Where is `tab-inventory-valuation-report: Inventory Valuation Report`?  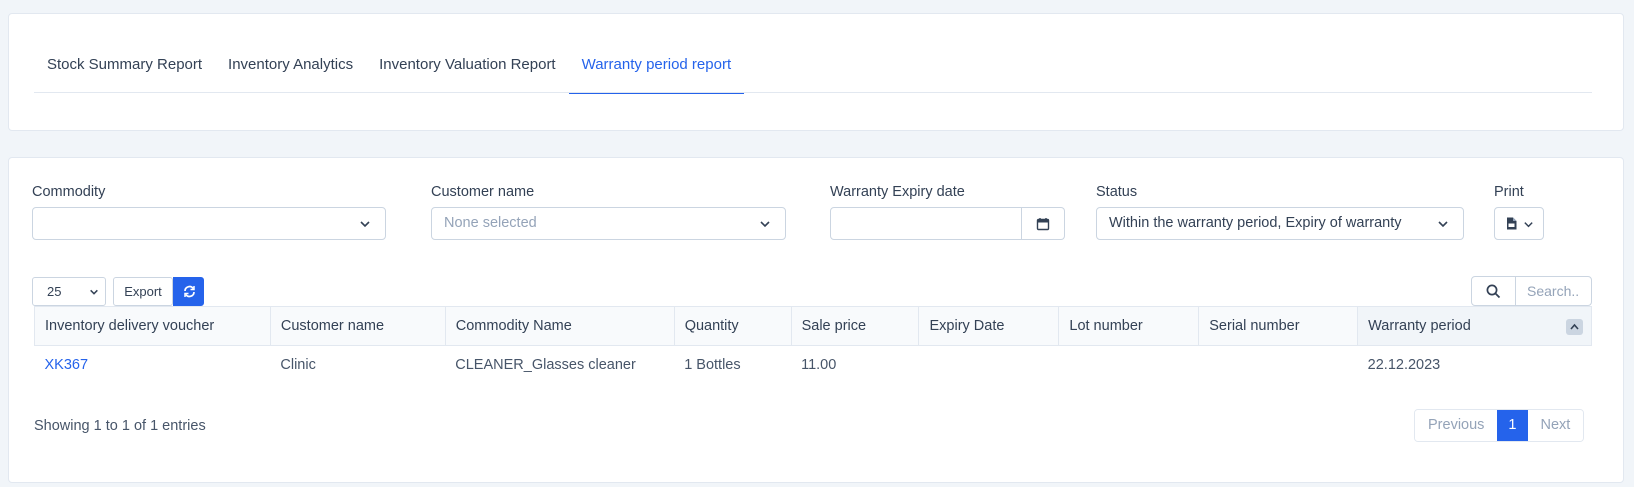
tab-inventory-valuation-report: Inventory Valuation Report is located at coordinates (467, 68).